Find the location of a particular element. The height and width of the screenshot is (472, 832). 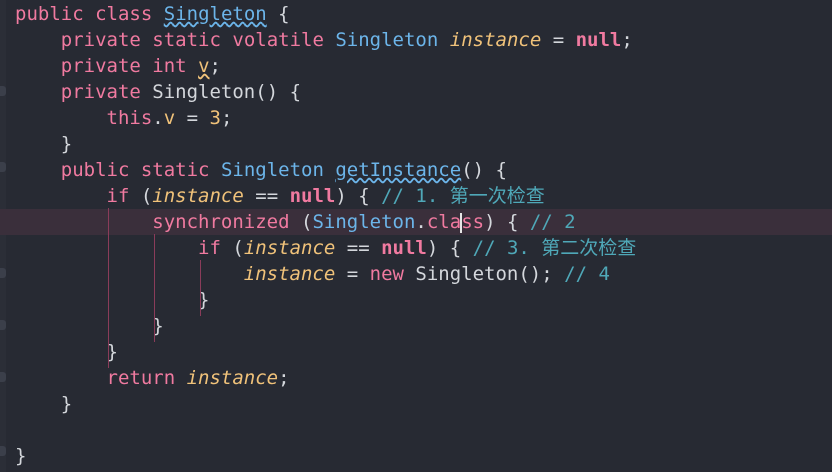

code-line: private Singleton() { is located at coordinates (416, 92).